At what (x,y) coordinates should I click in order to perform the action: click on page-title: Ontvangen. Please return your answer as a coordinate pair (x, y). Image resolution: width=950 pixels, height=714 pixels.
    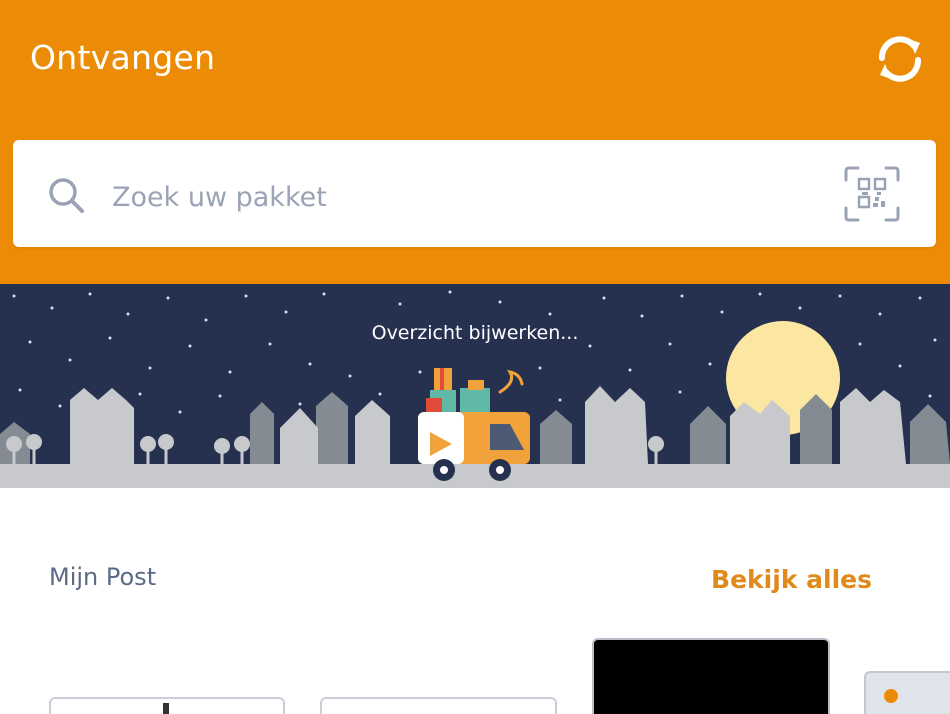
    Looking at the image, I should click on (123, 57).